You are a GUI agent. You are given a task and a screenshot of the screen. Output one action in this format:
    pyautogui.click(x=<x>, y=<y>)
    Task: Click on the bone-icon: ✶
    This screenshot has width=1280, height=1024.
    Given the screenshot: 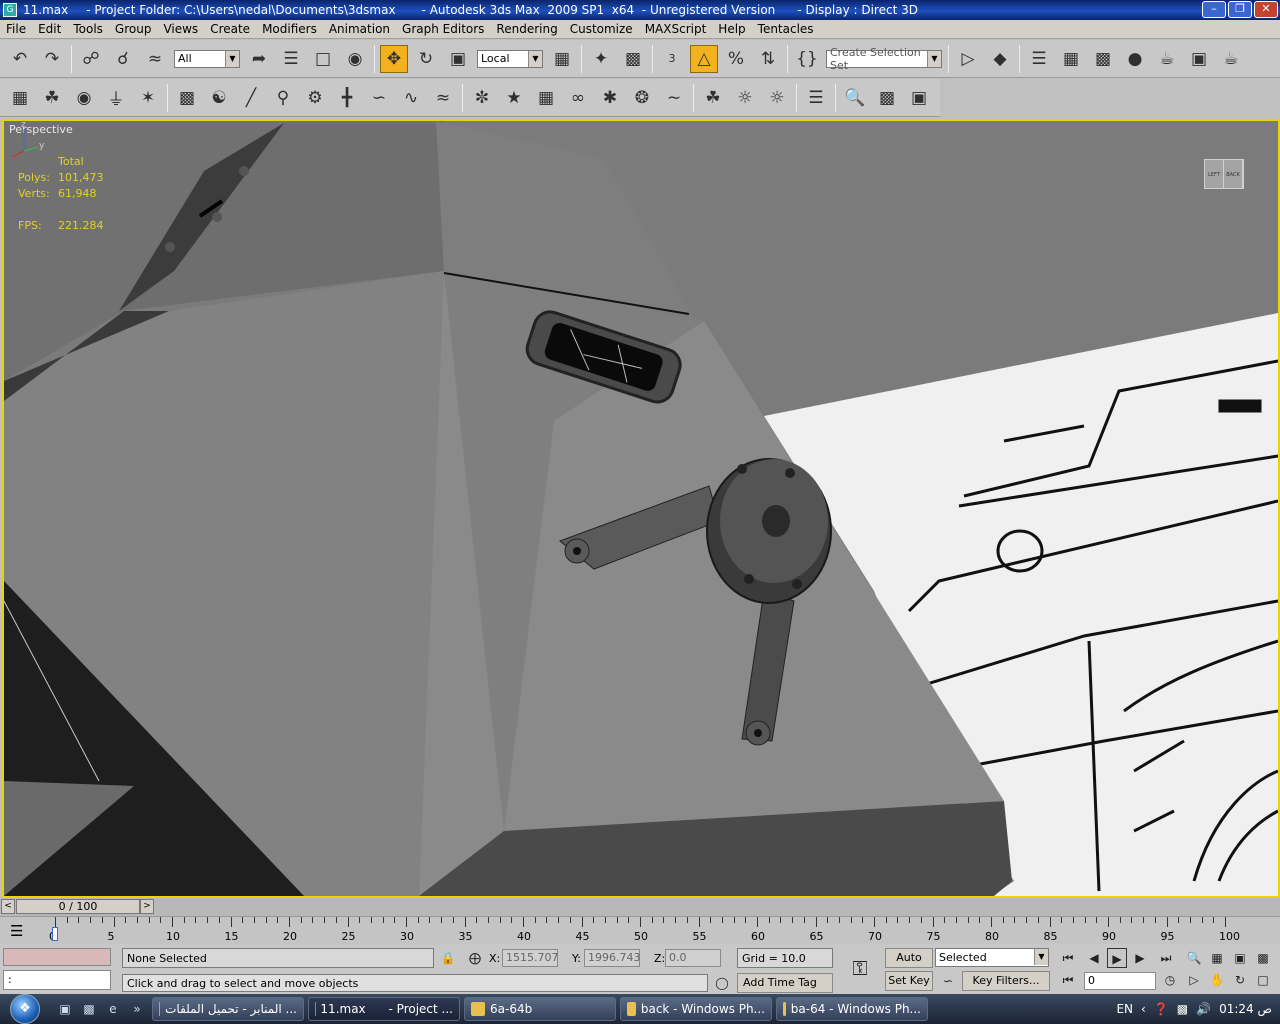 What is the action you would take?
    pyautogui.click(x=148, y=98)
    